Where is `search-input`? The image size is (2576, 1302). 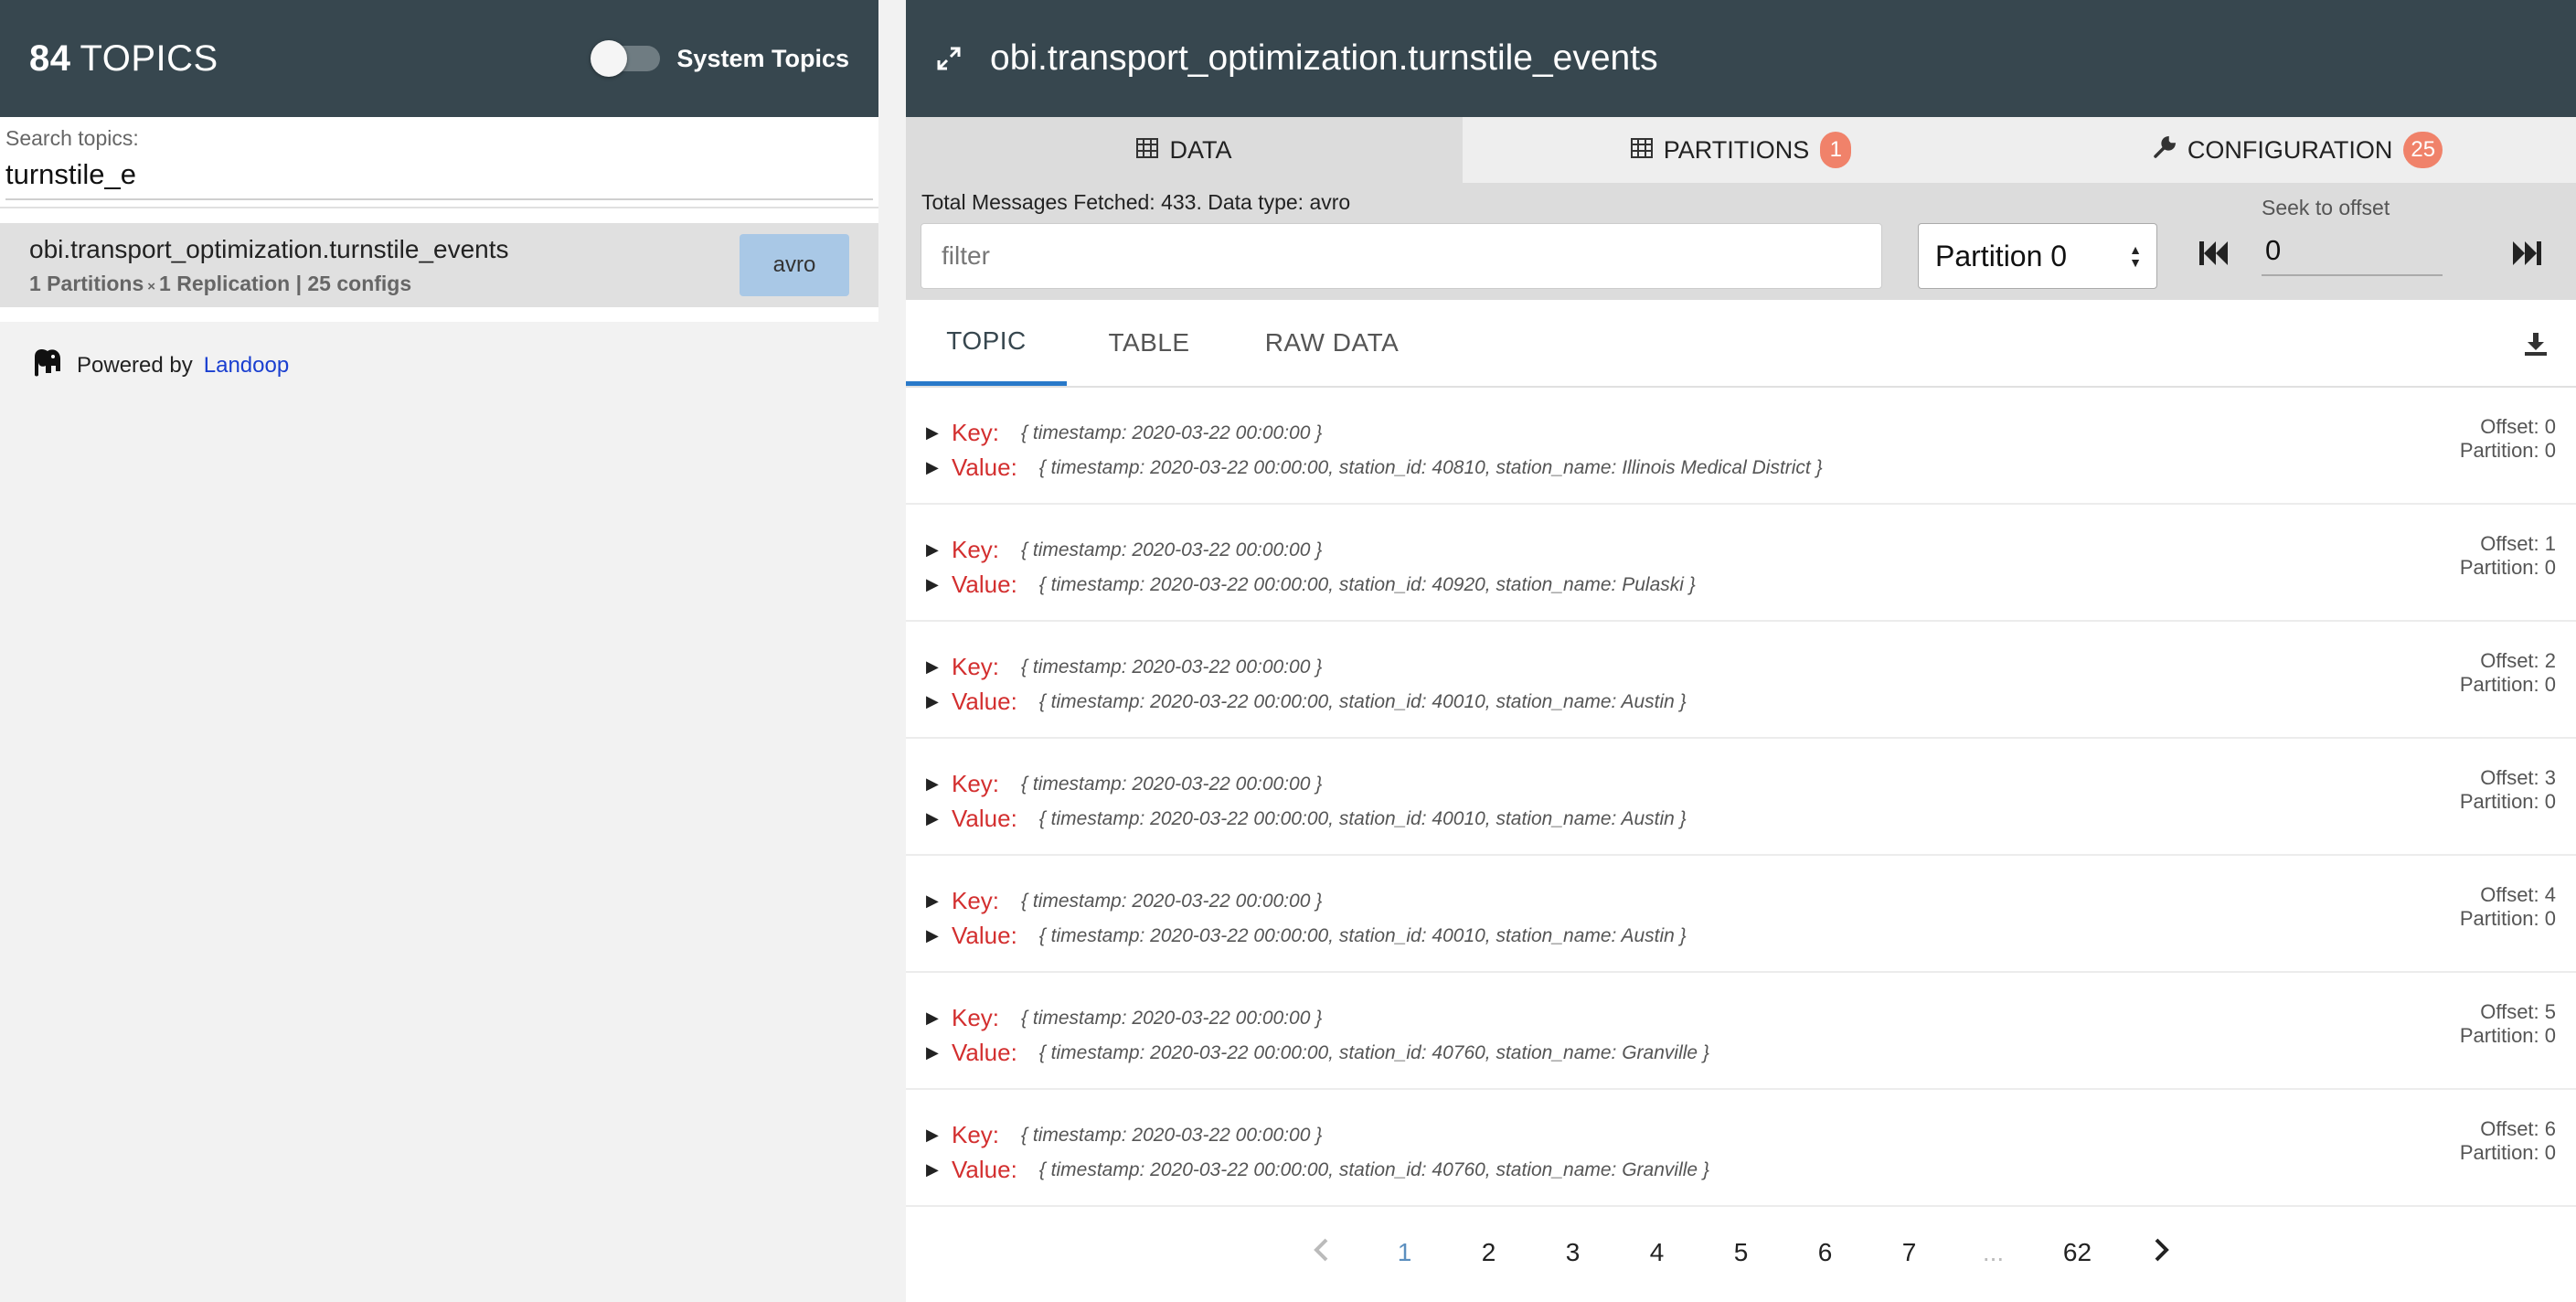 search-input is located at coordinates (439, 179).